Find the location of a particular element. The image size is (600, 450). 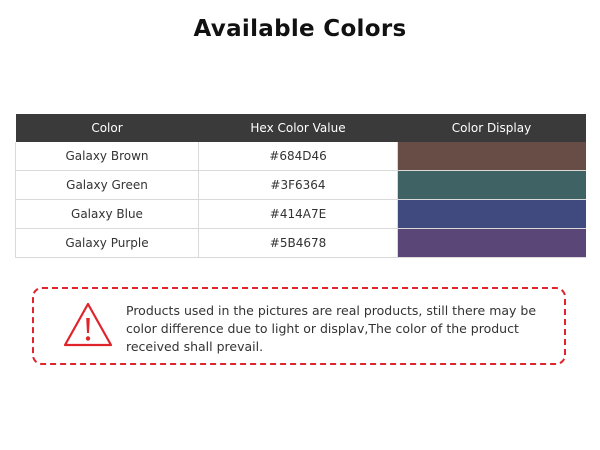

warning-triangle-icon is located at coordinates (88, 324).